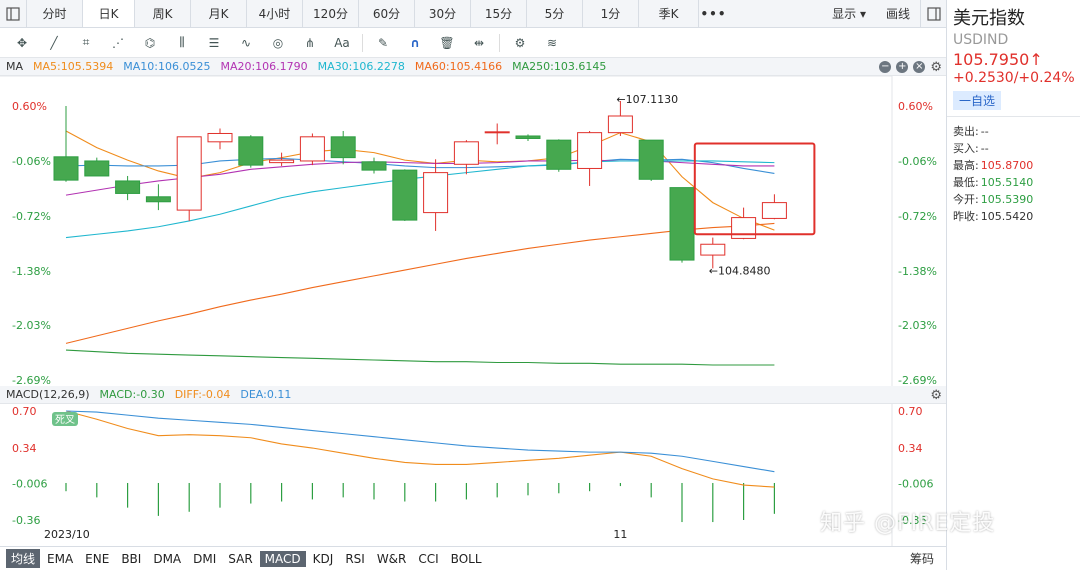  What do you see at coordinates (966, 182) in the screenshot?
I see `quote-label: 最低:` at bounding box center [966, 182].